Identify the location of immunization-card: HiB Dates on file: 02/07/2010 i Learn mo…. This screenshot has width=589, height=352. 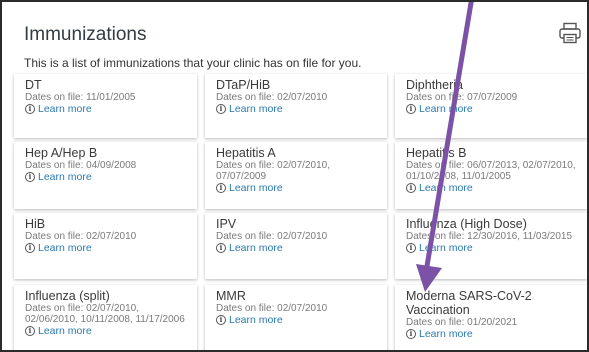
(105, 246).